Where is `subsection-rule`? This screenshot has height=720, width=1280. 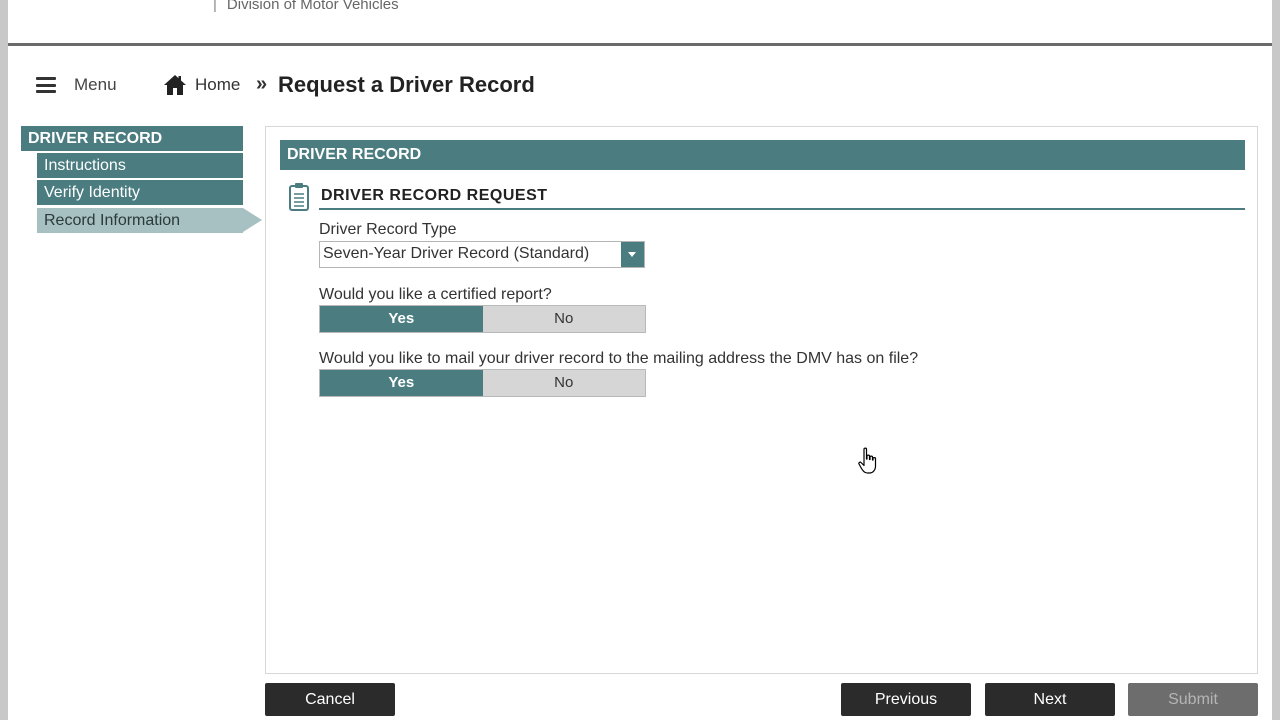
subsection-rule is located at coordinates (782, 209).